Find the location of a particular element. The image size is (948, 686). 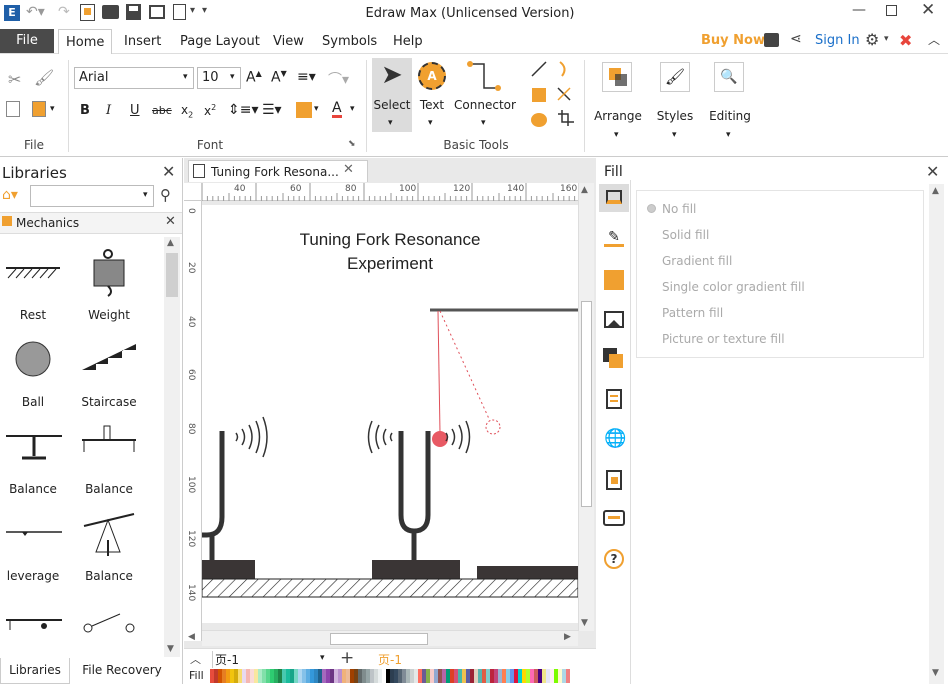

shrink-font-icon: A▼ is located at coordinates (279, 77).